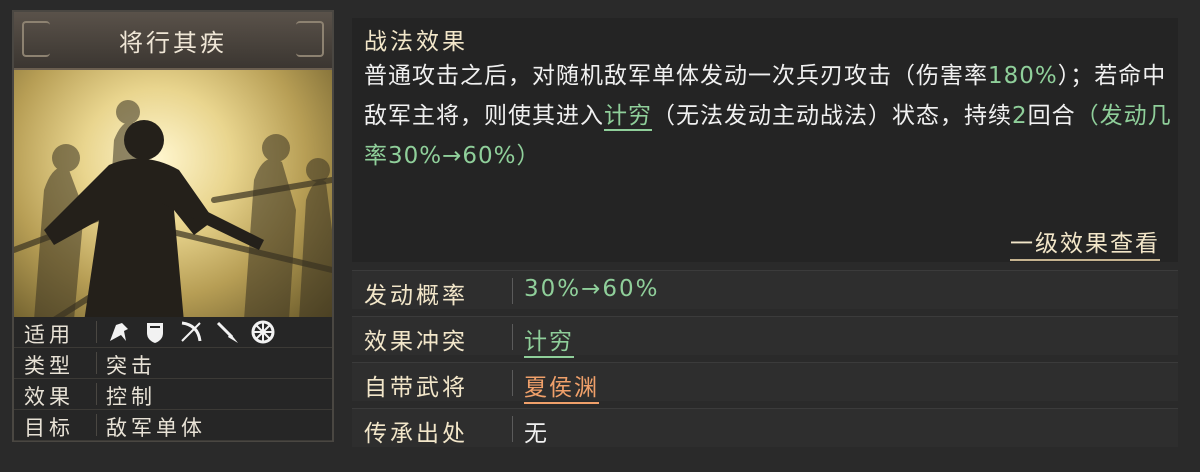  What do you see at coordinates (49, 335) in the screenshot?
I see `applicable-label: 适用` at bounding box center [49, 335].